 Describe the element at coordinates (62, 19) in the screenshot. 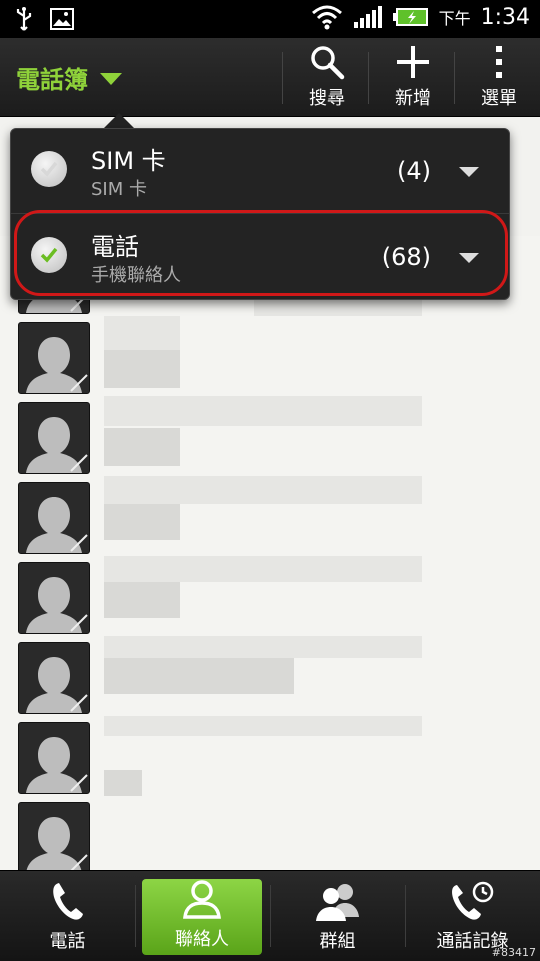

I see `image-icon` at that location.